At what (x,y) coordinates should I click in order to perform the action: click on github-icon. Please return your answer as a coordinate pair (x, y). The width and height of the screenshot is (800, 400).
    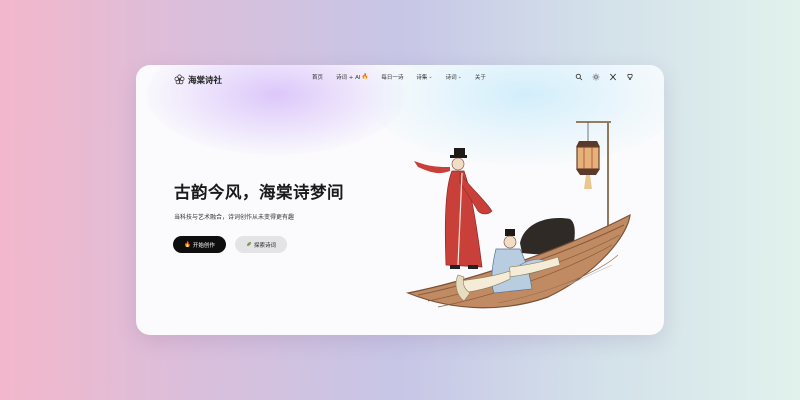
    Looking at the image, I should click on (629, 76).